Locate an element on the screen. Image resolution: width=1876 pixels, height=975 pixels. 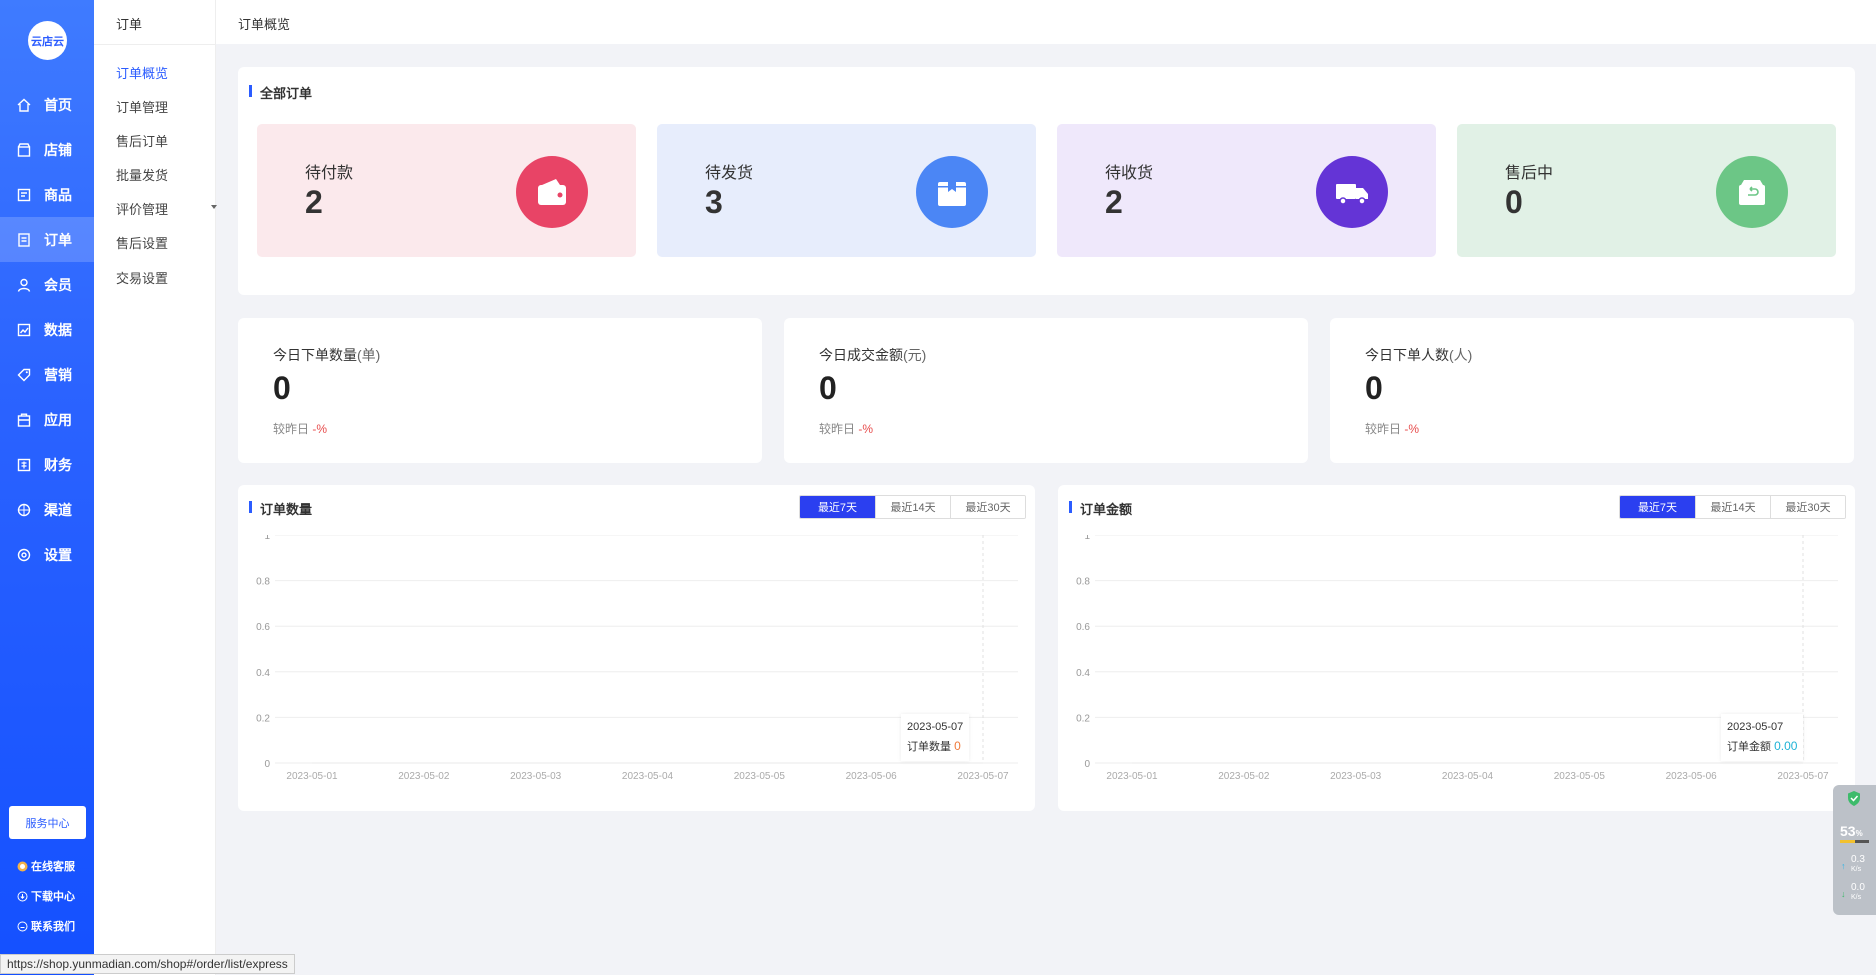
y-tick-label: 0.4 is located at coordinates (263, 673).